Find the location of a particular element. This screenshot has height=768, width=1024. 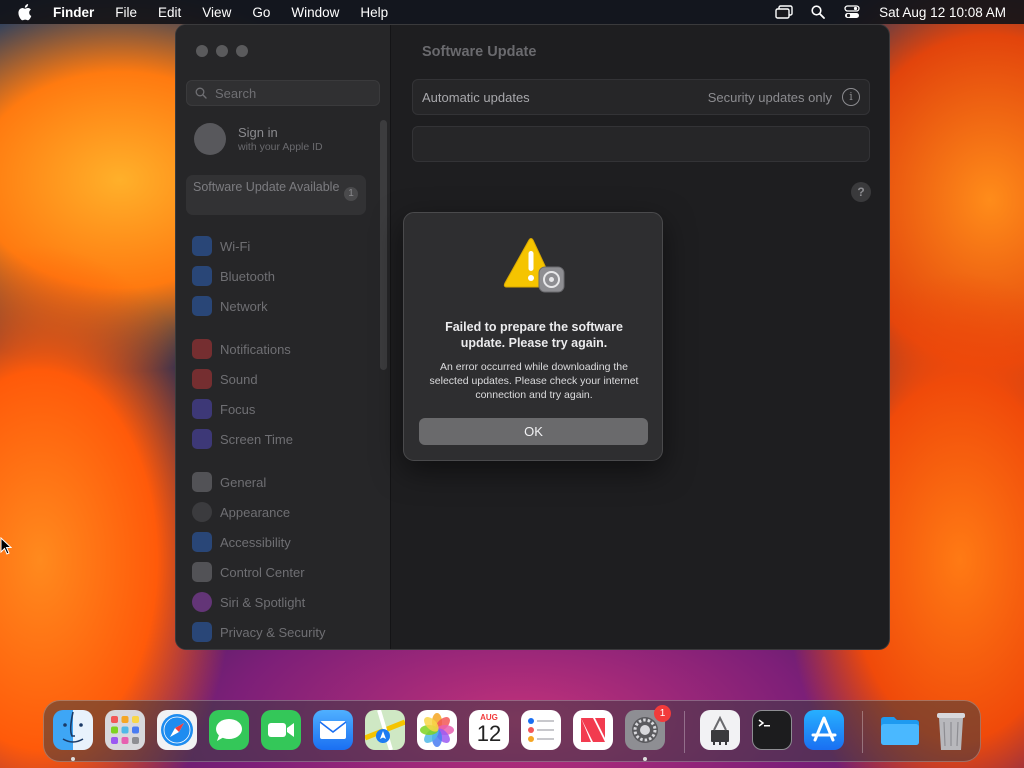

menu-edit: Edit is located at coordinates (169, 12).